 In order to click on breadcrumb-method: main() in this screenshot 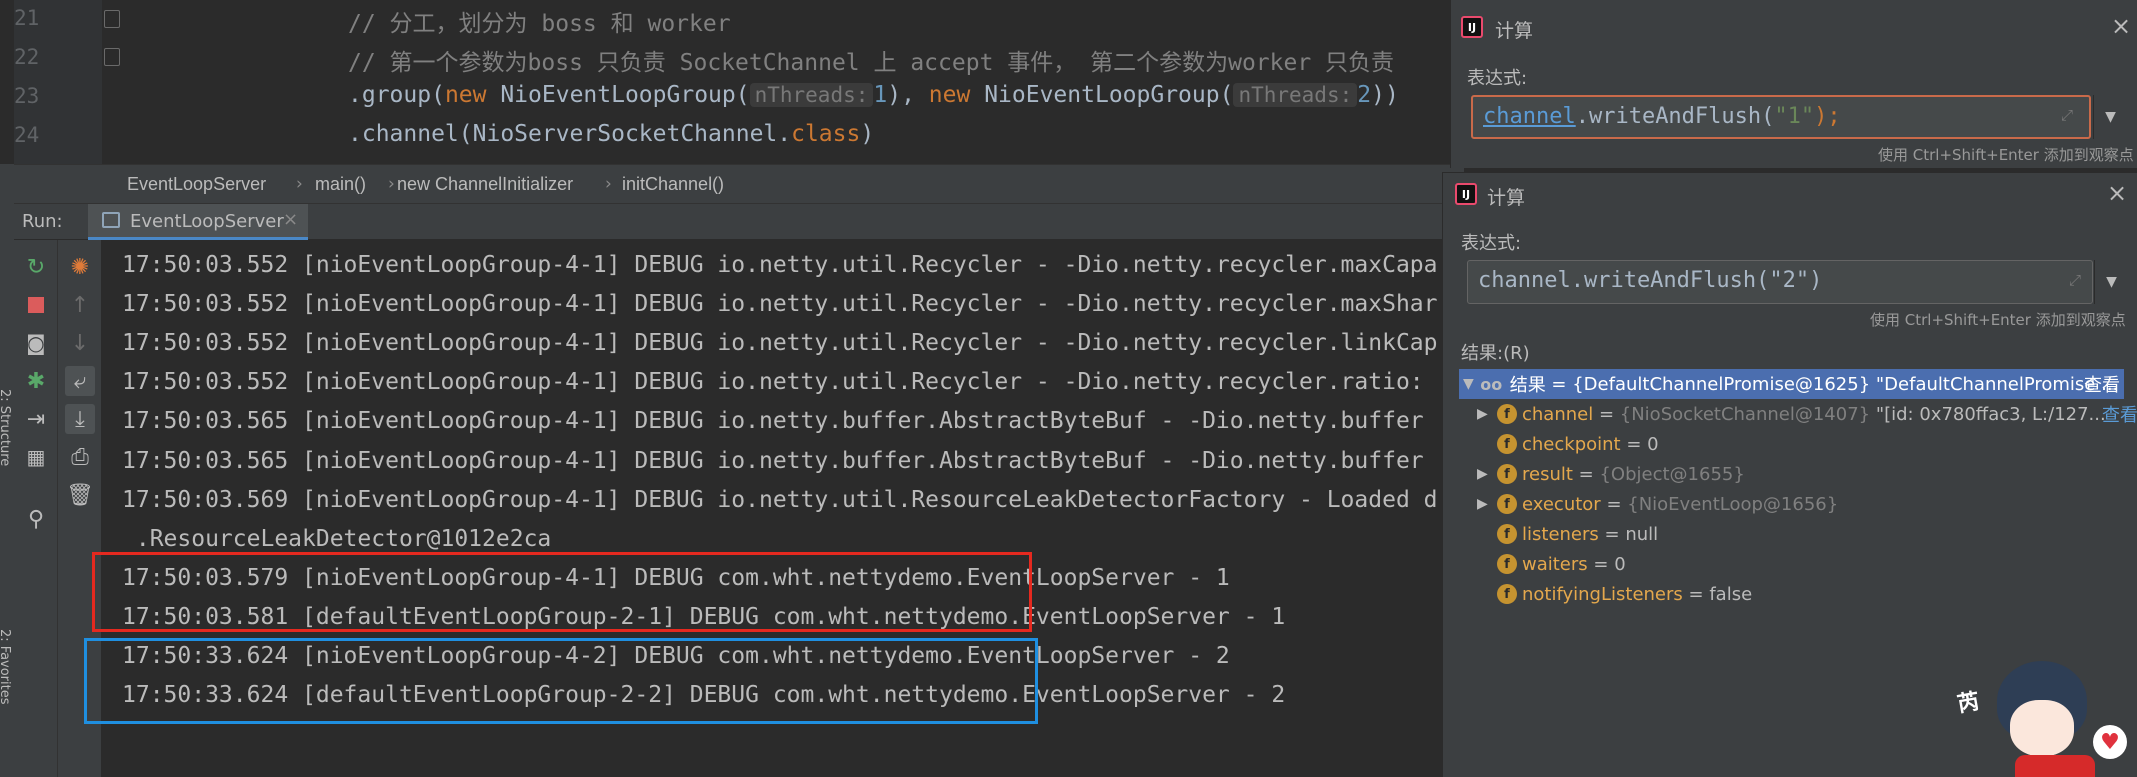, I will do `click(340, 184)`.